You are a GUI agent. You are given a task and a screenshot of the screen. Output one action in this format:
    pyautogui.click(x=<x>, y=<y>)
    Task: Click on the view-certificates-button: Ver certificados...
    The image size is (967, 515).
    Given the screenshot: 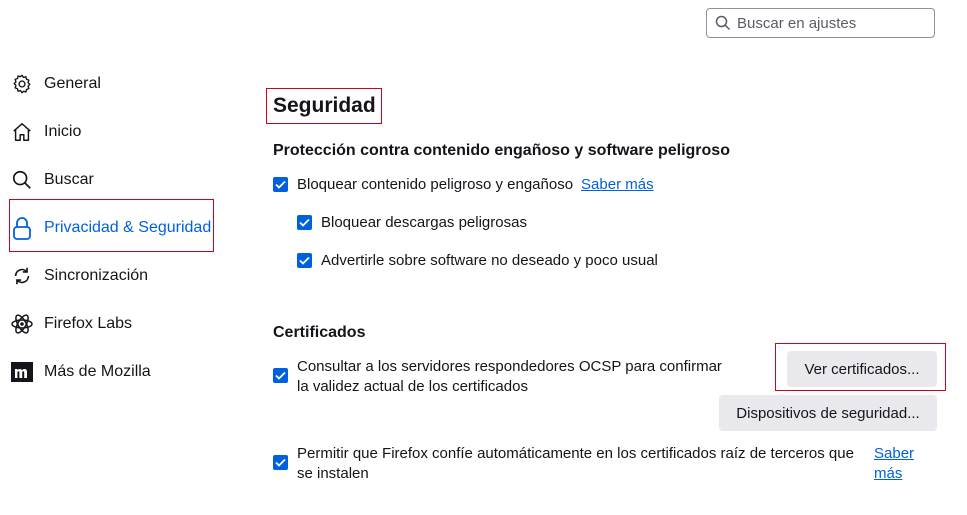 What is the action you would take?
    pyautogui.click(x=862, y=369)
    